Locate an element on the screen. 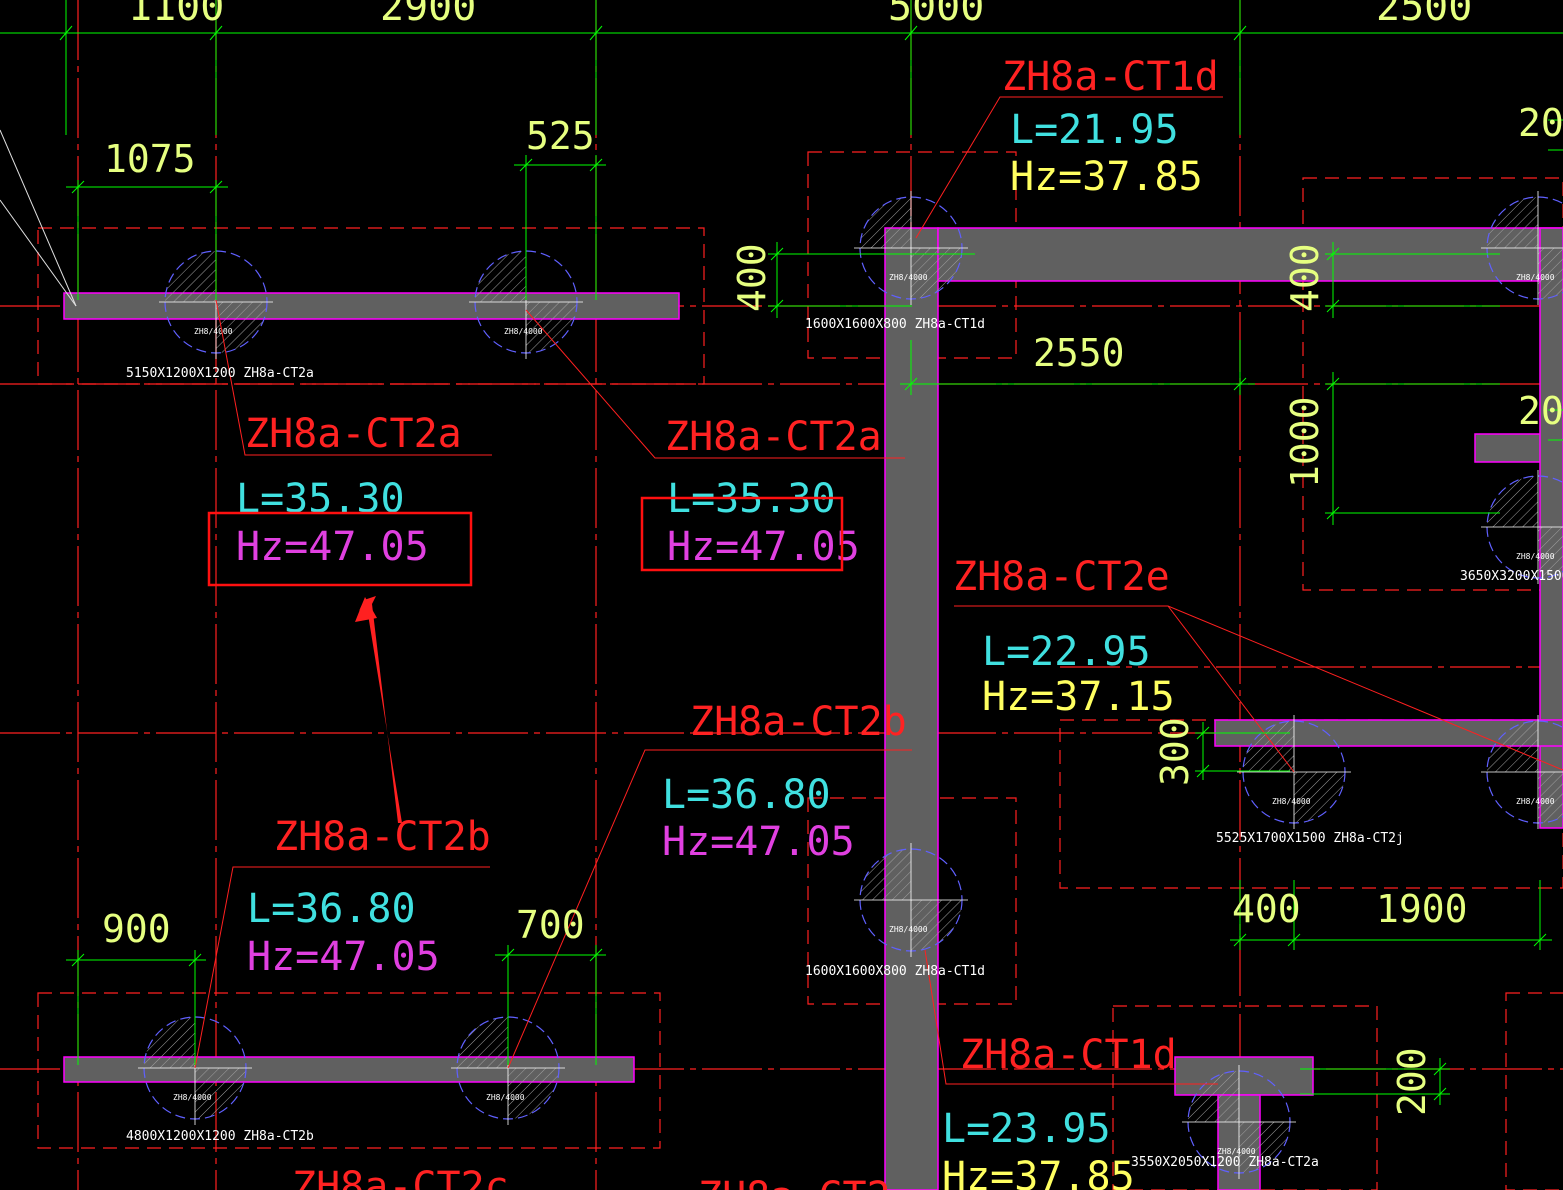 The image size is (1563, 1190). pile-length: L=21.95 is located at coordinates (1094, 130).